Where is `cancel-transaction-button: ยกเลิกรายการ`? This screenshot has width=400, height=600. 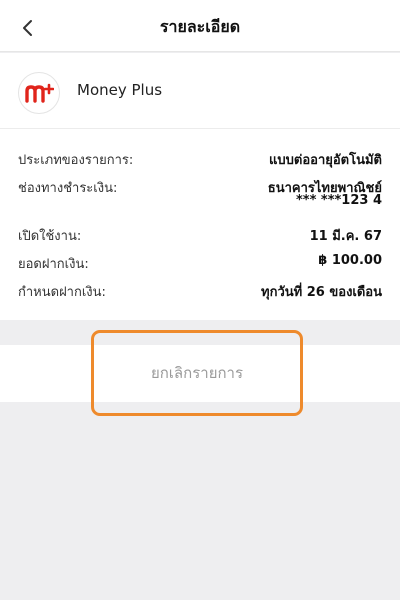 cancel-transaction-button: ยกเลิกรายการ is located at coordinates (197, 373).